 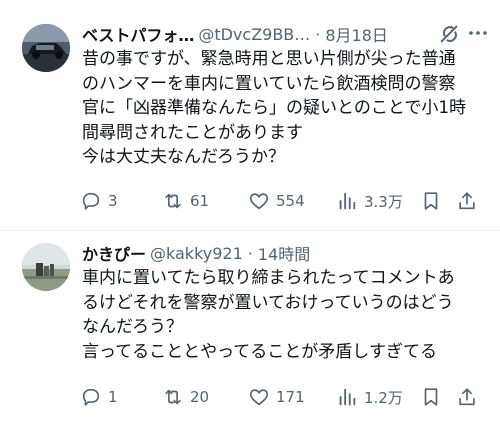 I want to click on reply-button: 3, so click(x=99, y=201).